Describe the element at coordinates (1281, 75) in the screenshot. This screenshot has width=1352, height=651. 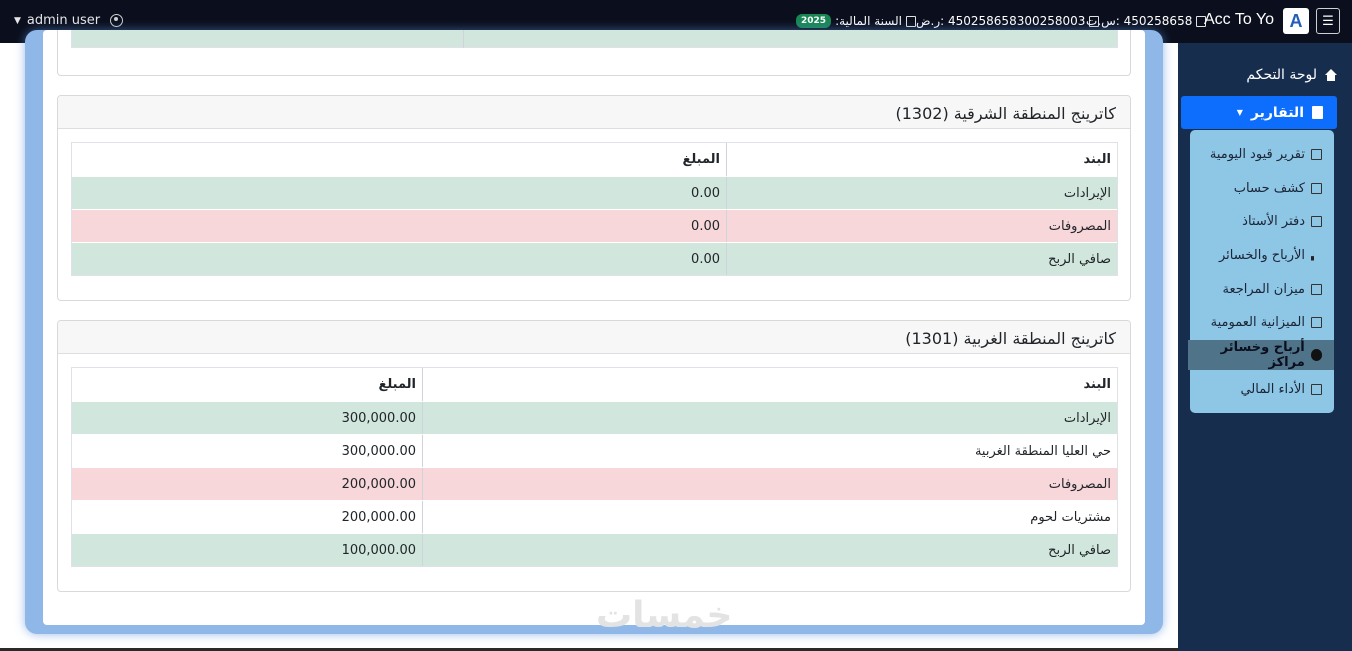
I see `sidebar-item-label: لوحة التحكم` at that location.